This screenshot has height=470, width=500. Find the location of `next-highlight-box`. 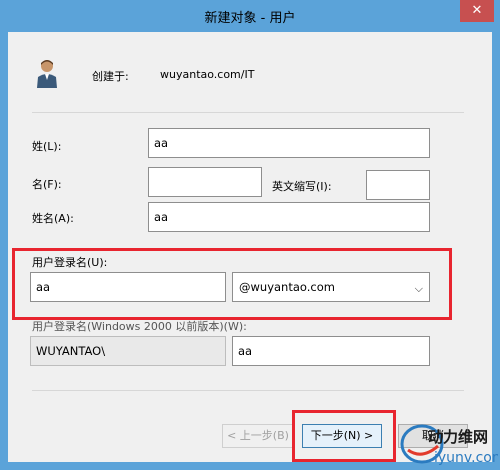

next-highlight-box is located at coordinates (344, 436).